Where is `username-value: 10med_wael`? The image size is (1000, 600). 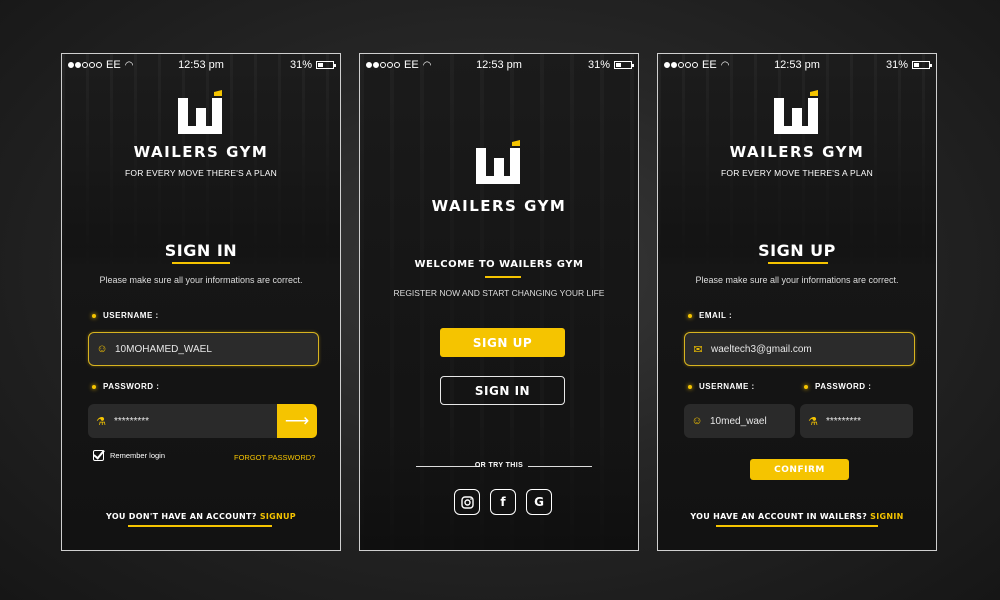
username-value: 10med_wael is located at coordinates (738, 421).